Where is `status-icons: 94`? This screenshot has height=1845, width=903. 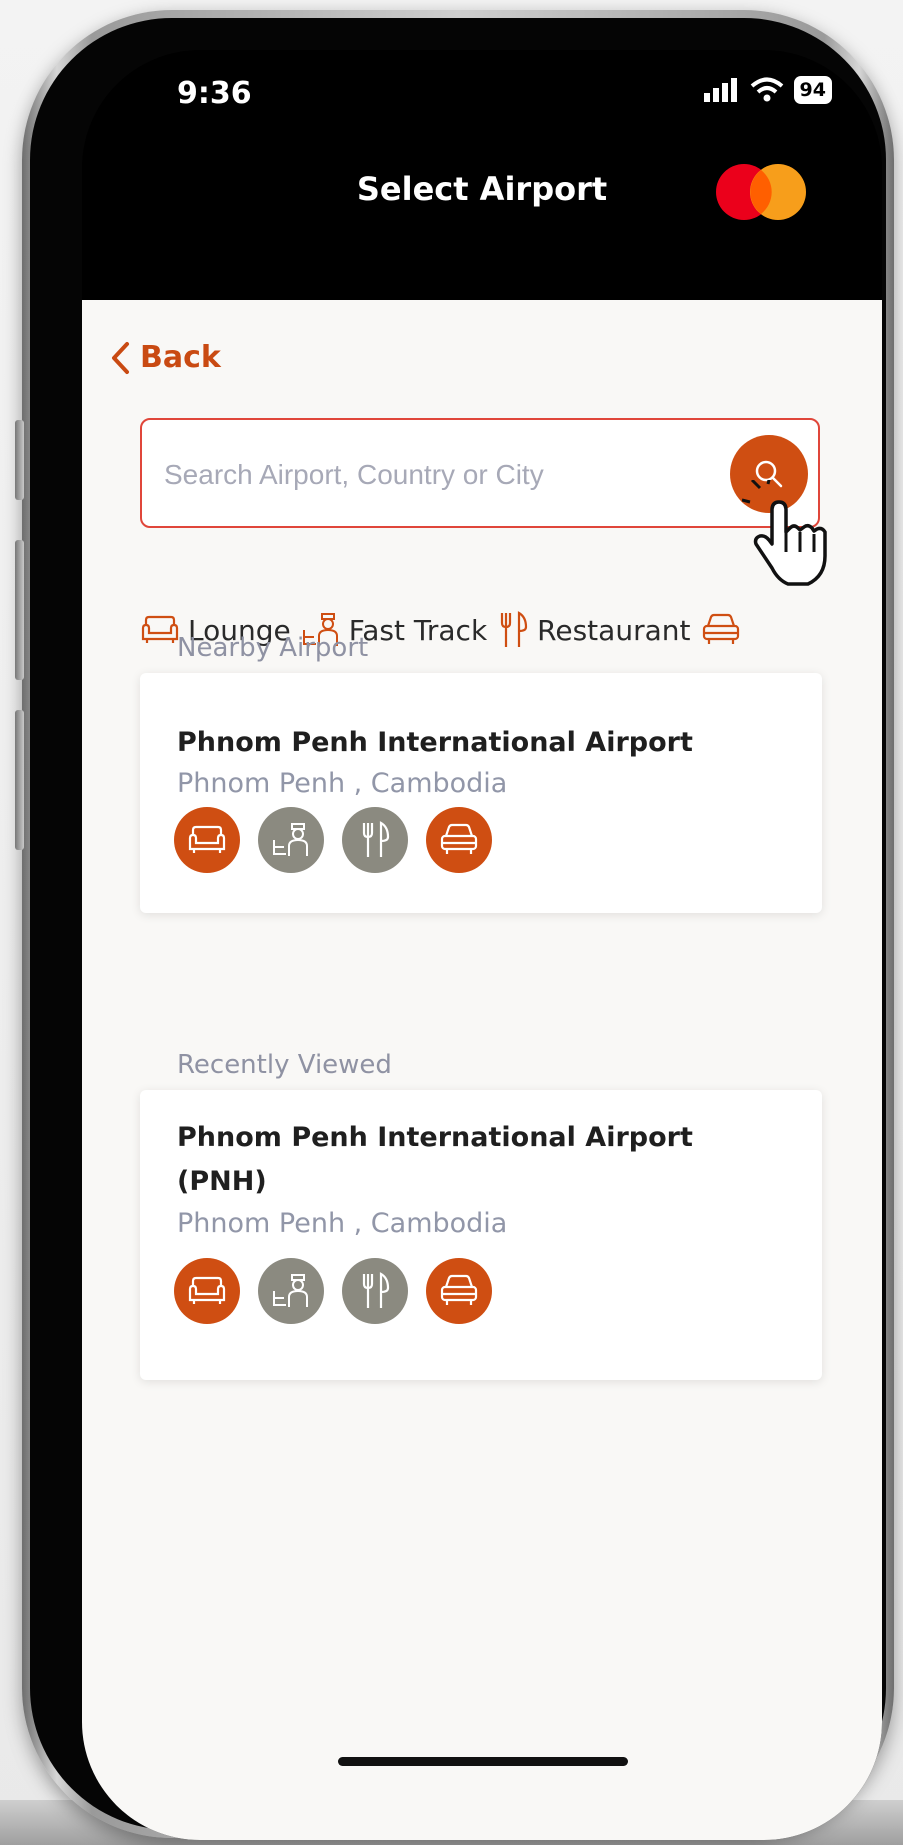
status-icons: 94 is located at coordinates (767, 90).